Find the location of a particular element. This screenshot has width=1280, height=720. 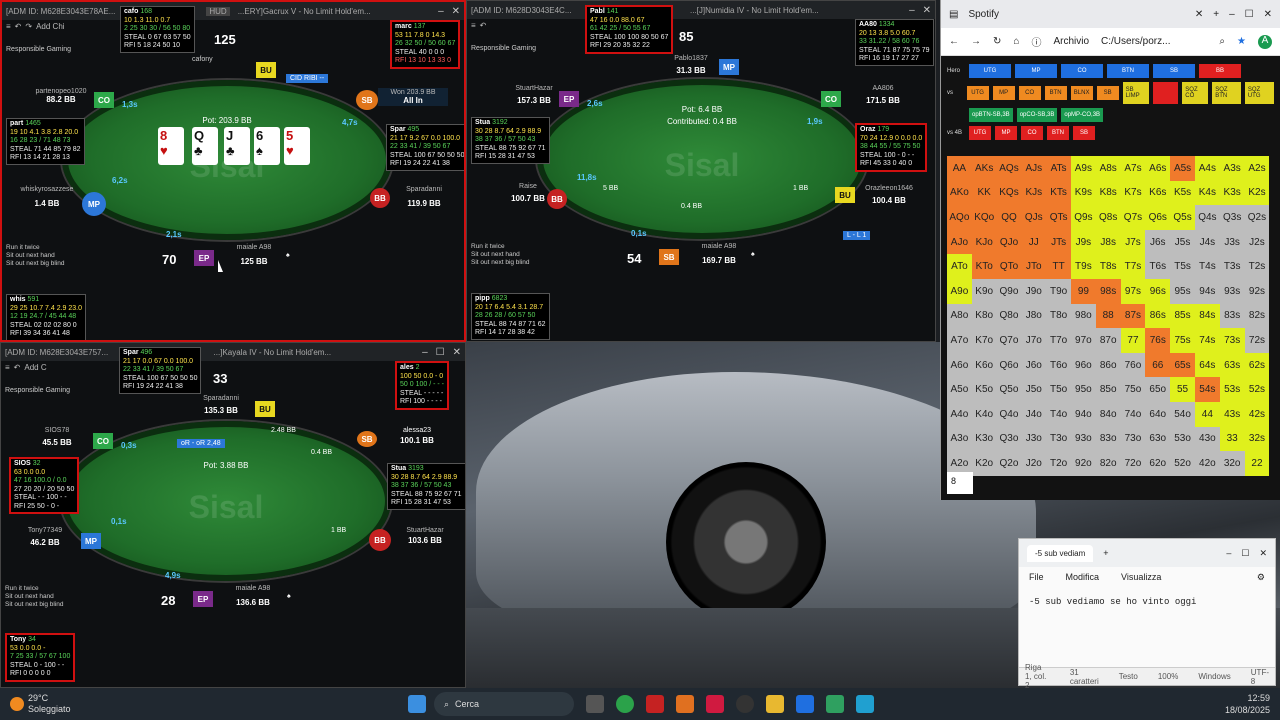

range-cell: K3s is located at coordinates (1232, 193).